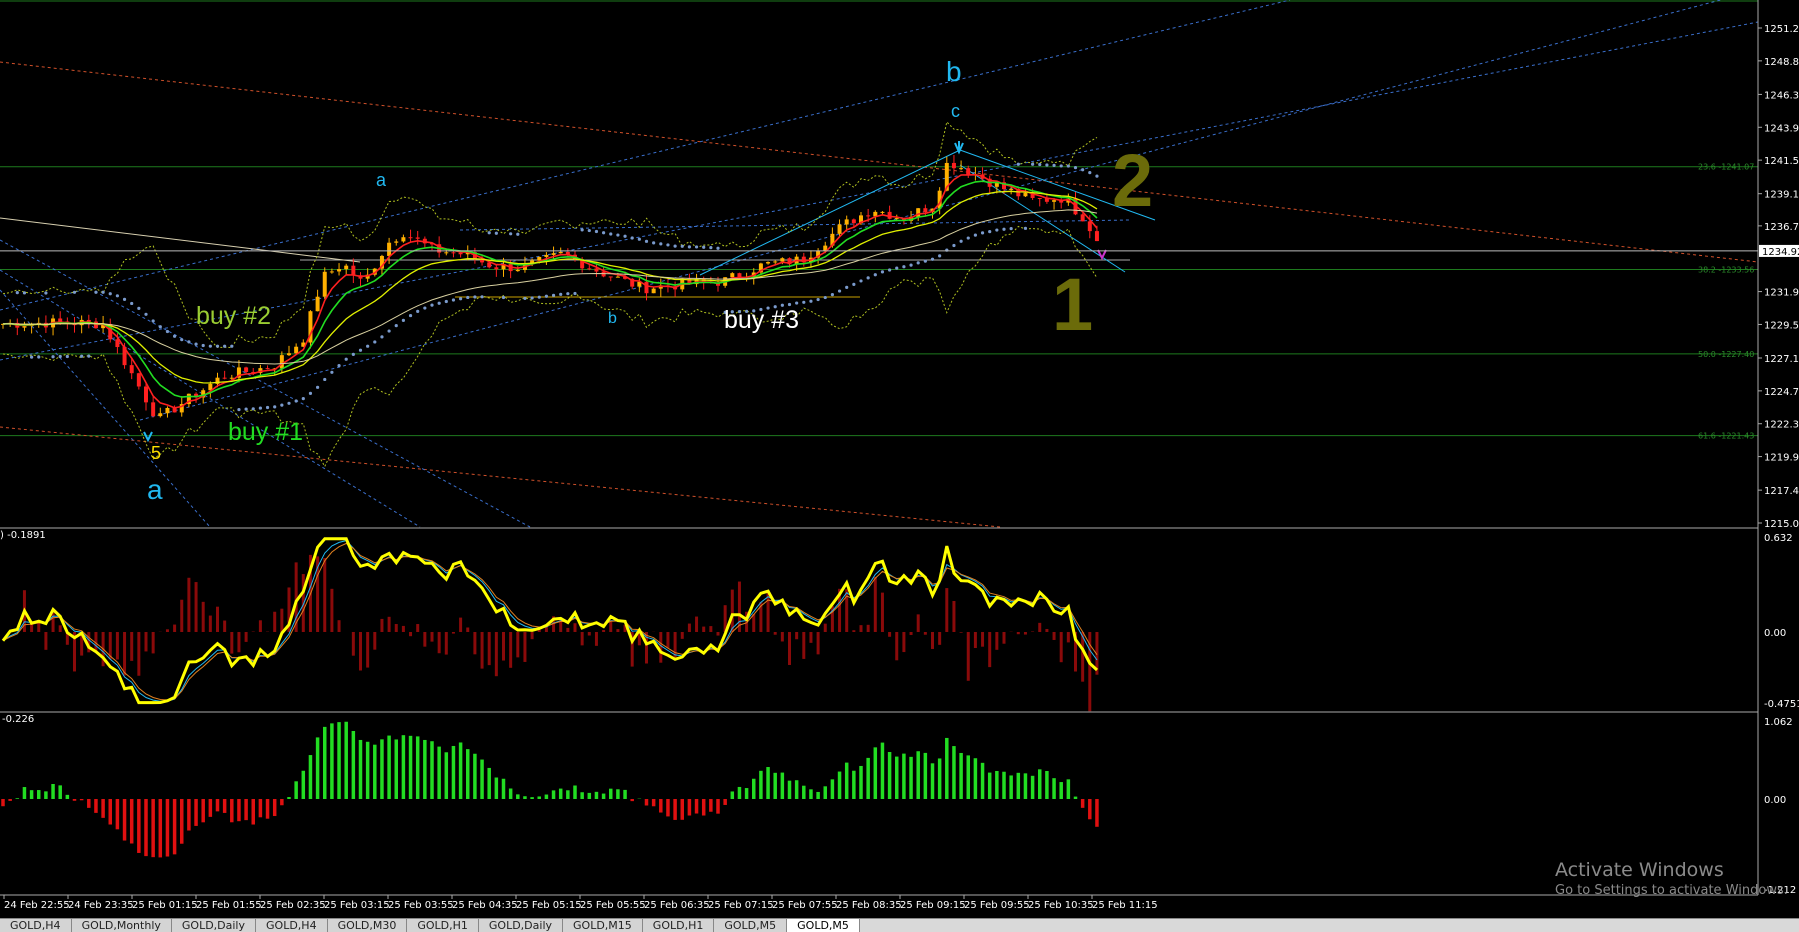 The image size is (1799, 932). What do you see at coordinates (121, 925) in the screenshot?
I see `chart-tab: GOLD,Monthly` at bounding box center [121, 925].